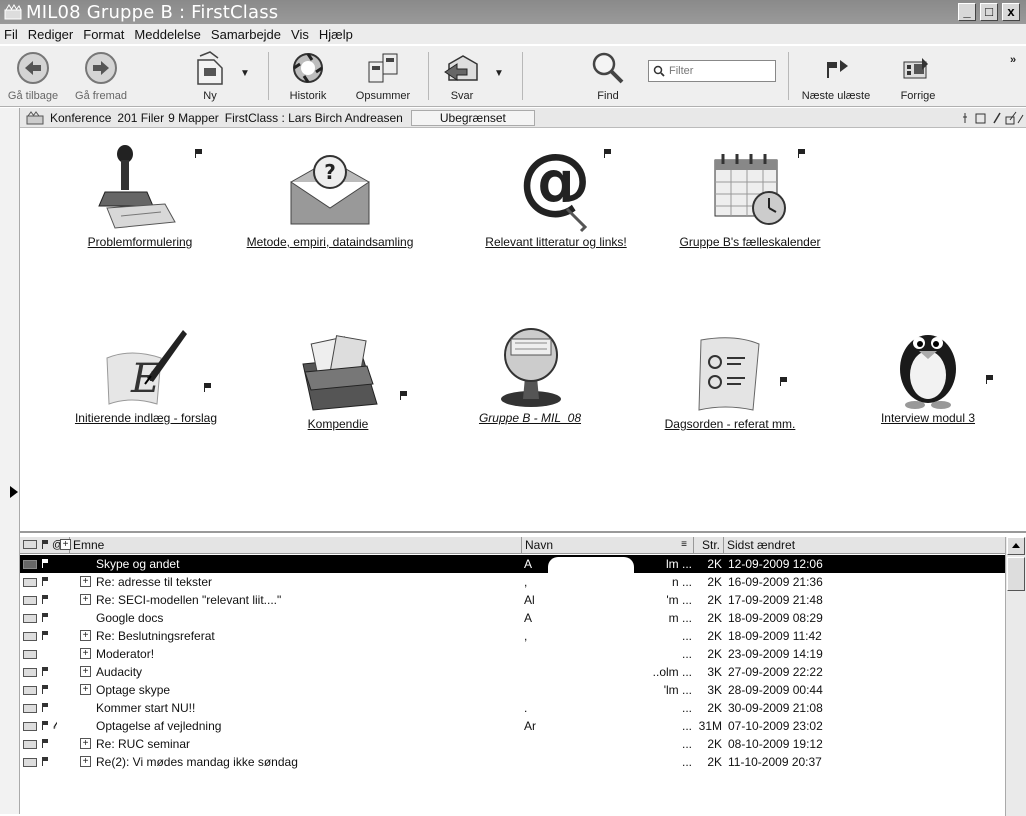 The width and height of the screenshot is (1026, 816). Describe the element at coordinates (928, 418) in the screenshot. I see `folder-label: Interview modul 3` at that location.